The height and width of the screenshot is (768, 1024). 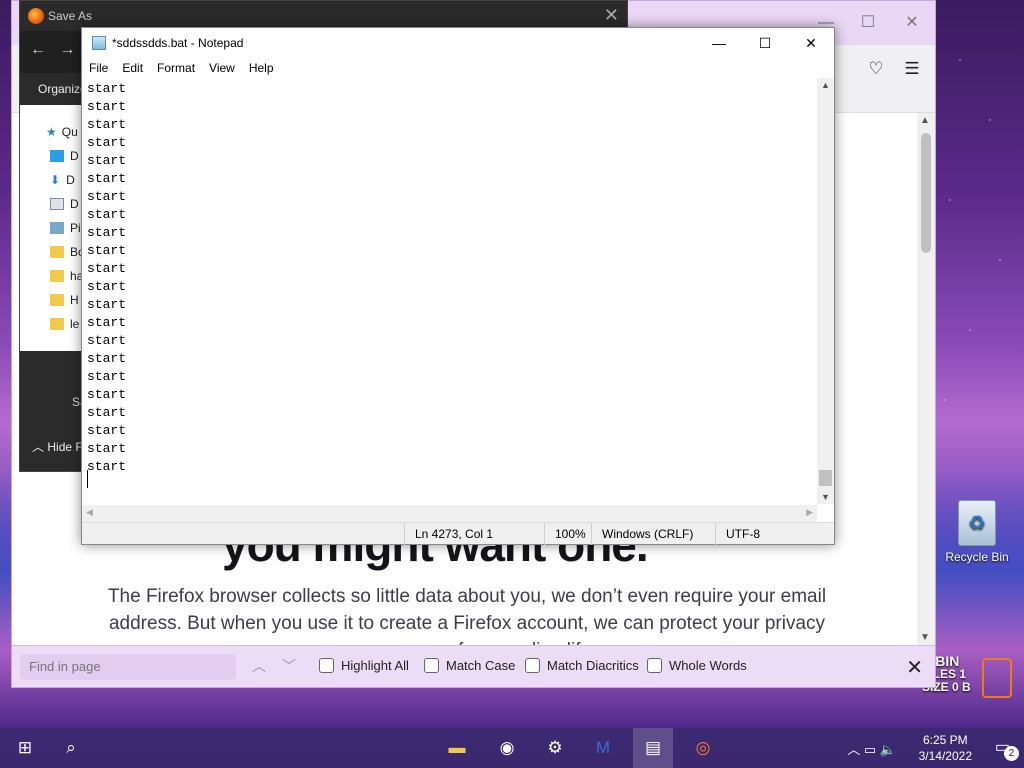 I want to click on bin-widget-icon, so click(x=997, y=678).